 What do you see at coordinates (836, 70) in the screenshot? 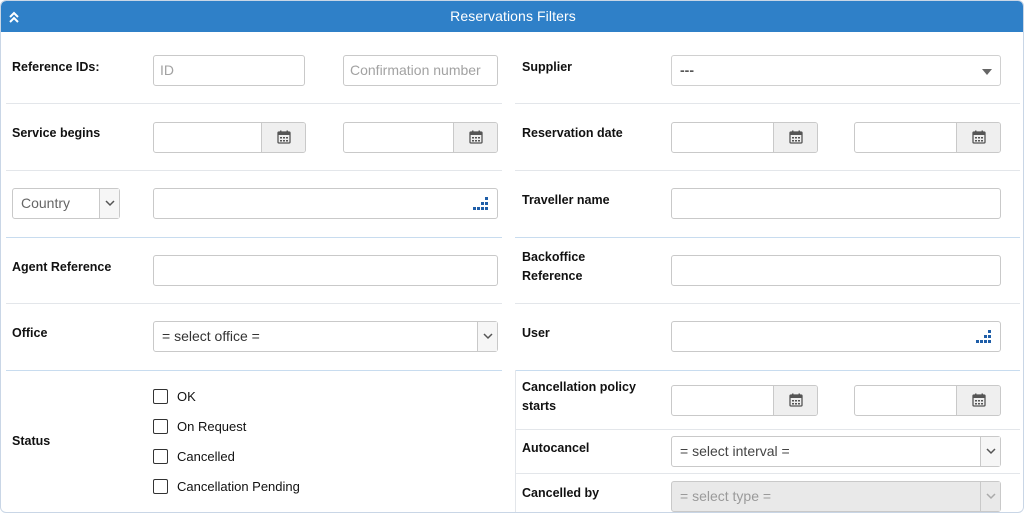
I see `supplier-select: ---` at bounding box center [836, 70].